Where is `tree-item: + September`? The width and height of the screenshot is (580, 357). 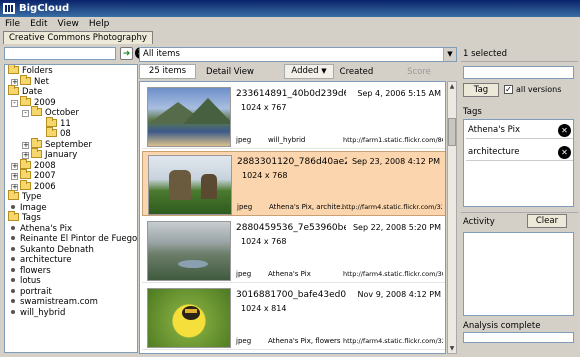
tree-item: + September is located at coordinates (71, 144).